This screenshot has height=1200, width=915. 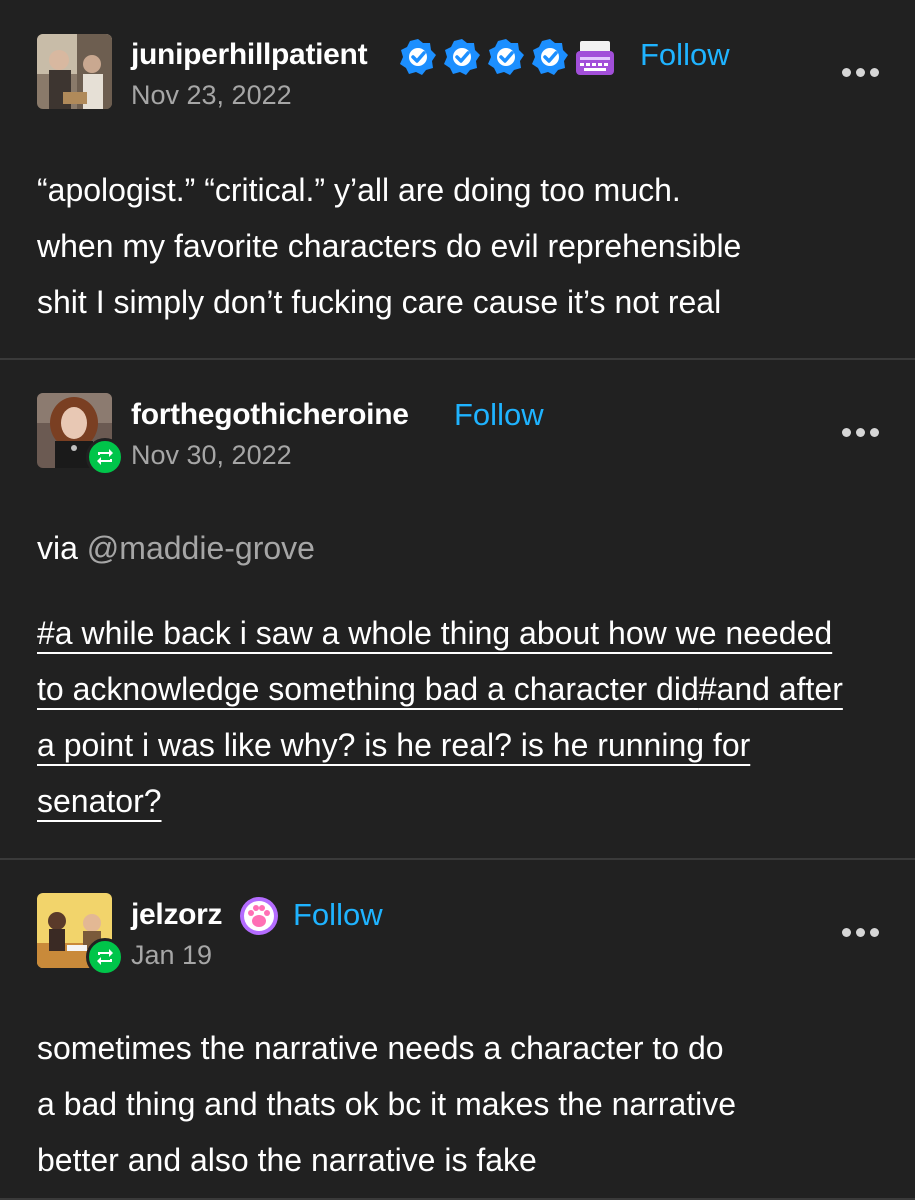 I want to click on via-attribution: via @maddie-grove, so click(x=176, y=548).